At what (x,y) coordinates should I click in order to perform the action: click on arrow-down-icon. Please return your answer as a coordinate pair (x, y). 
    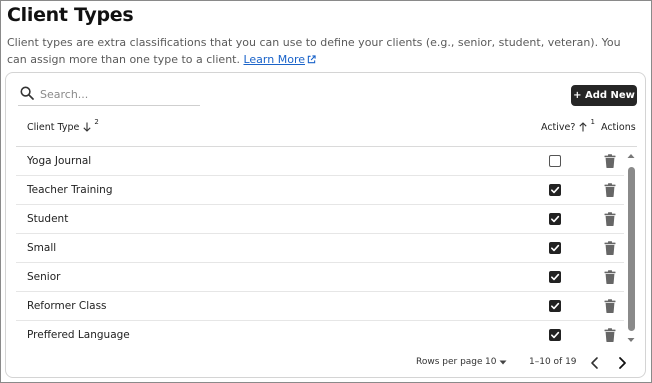
    Looking at the image, I should click on (87, 127).